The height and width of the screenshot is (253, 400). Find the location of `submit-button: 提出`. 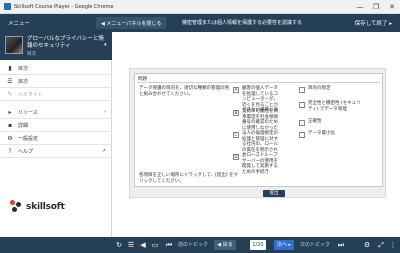

submit-button: 提出 is located at coordinates (274, 193).